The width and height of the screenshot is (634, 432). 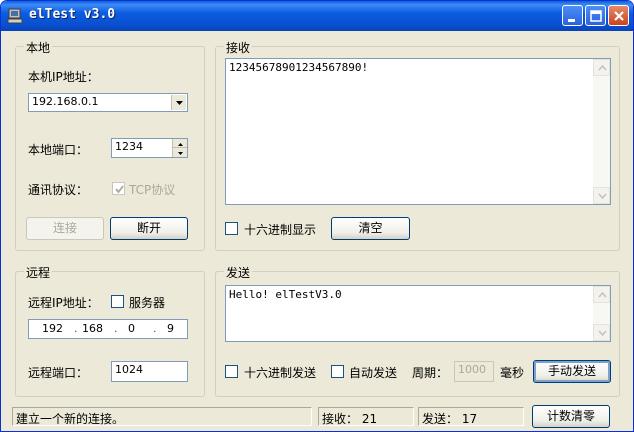 I want to click on server-checkbox, so click(x=117, y=301).